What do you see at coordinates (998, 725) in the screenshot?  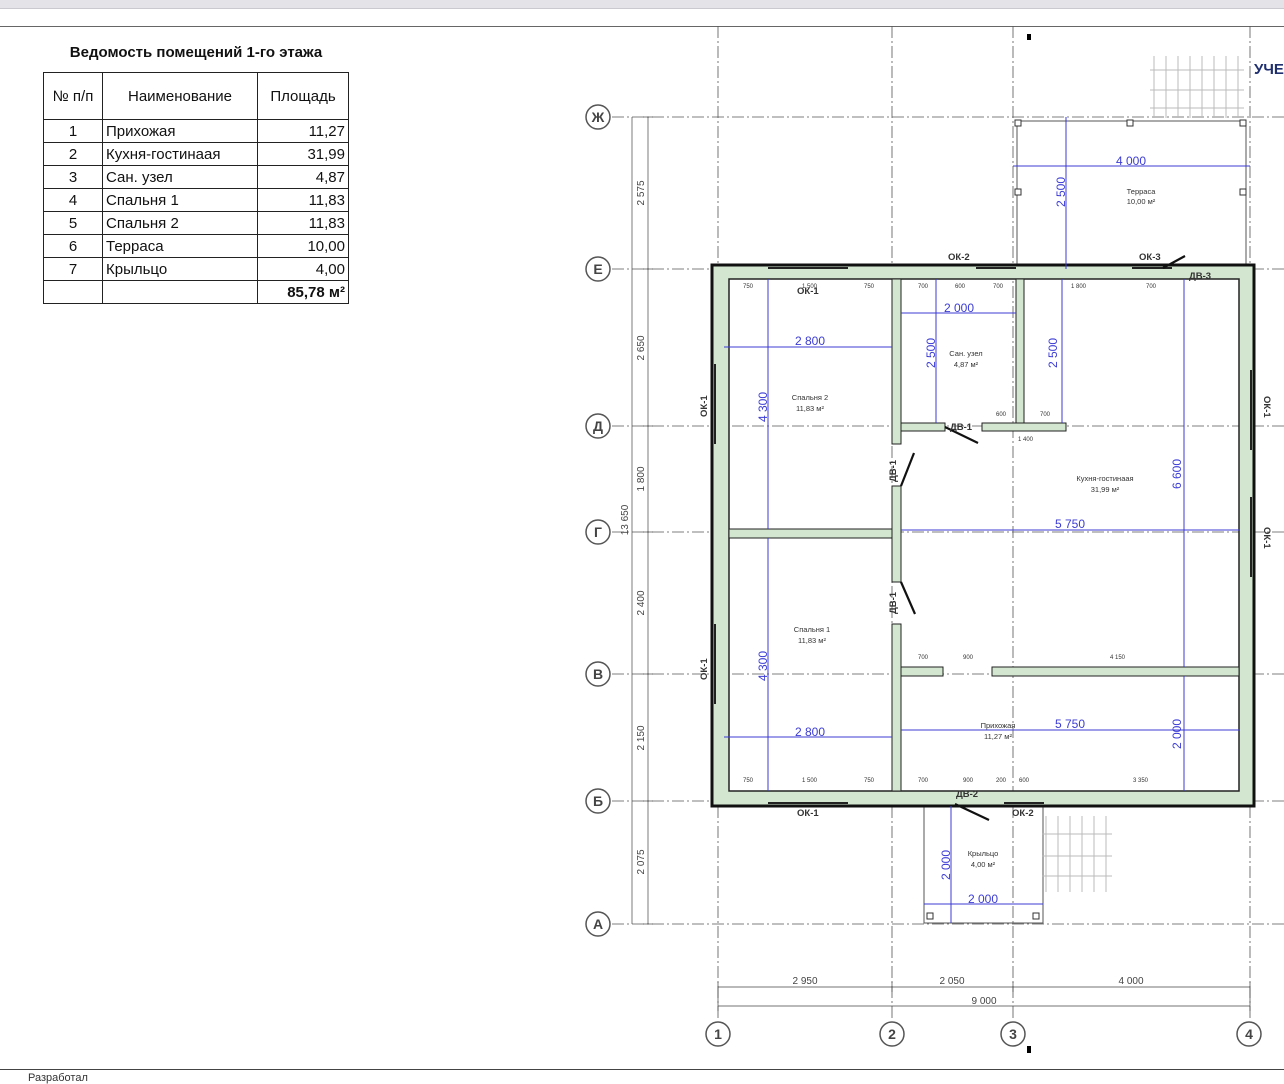 I see `room-hall-name: Прихожая` at bounding box center [998, 725].